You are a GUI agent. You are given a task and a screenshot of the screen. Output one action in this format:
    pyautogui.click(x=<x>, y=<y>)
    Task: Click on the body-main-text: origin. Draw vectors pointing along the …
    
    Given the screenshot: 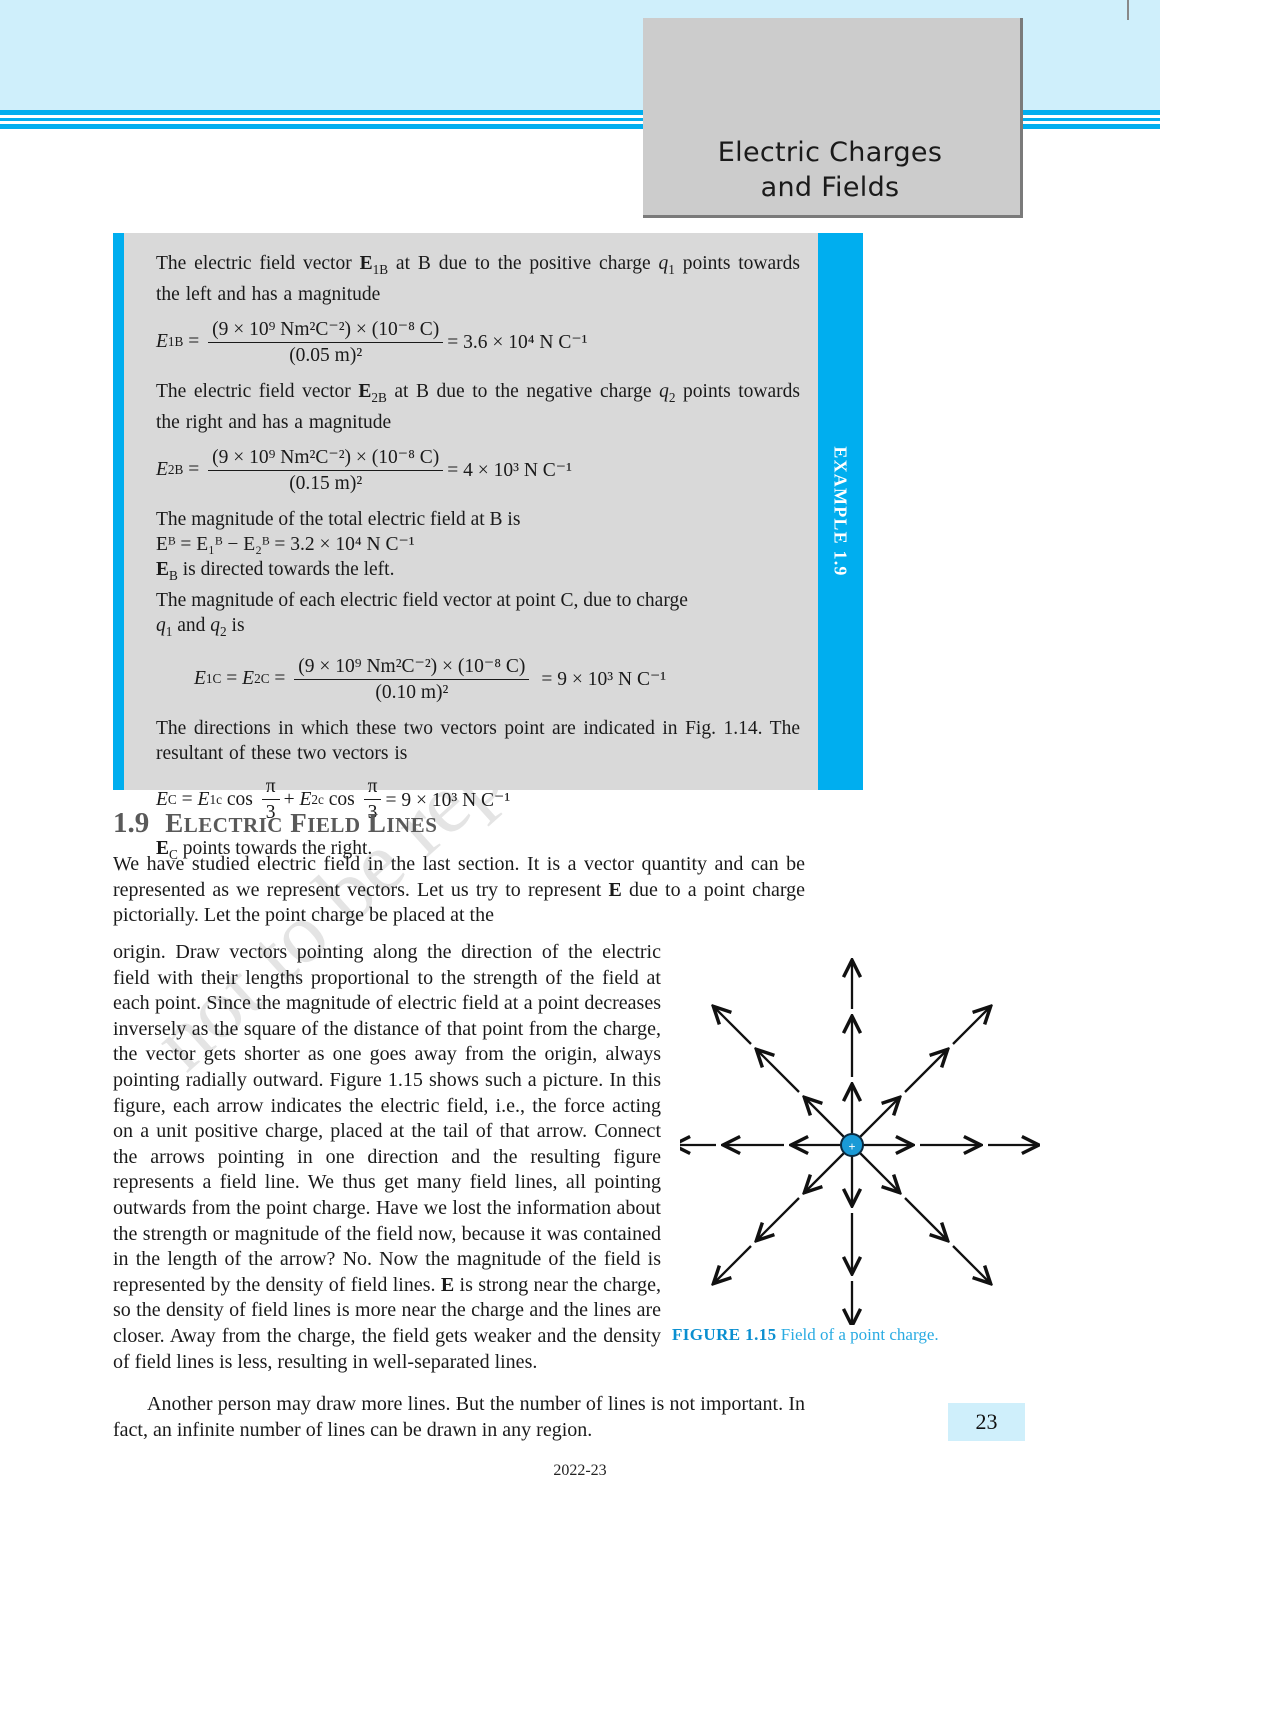 What is the action you would take?
    pyautogui.click(x=387, y=1157)
    